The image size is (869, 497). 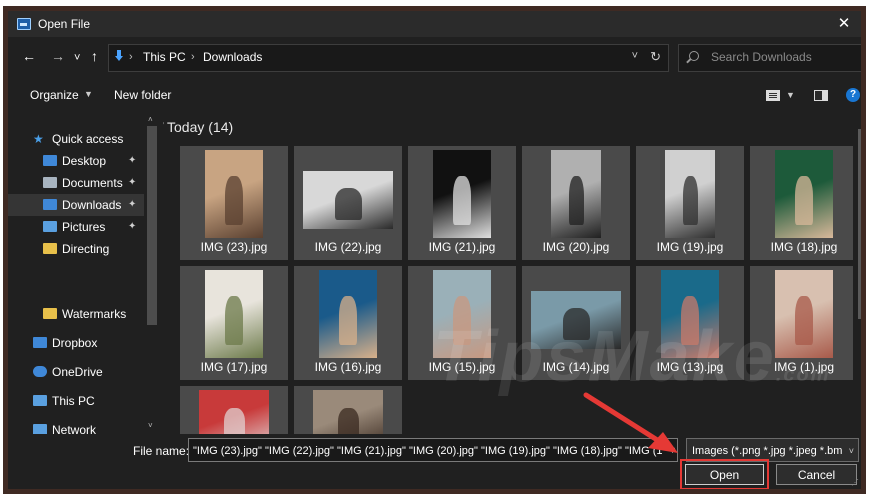 What do you see at coordinates (462, 367) in the screenshot?
I see `file-name-label: IMG (15).jpg` at bounding box center [462, 367].